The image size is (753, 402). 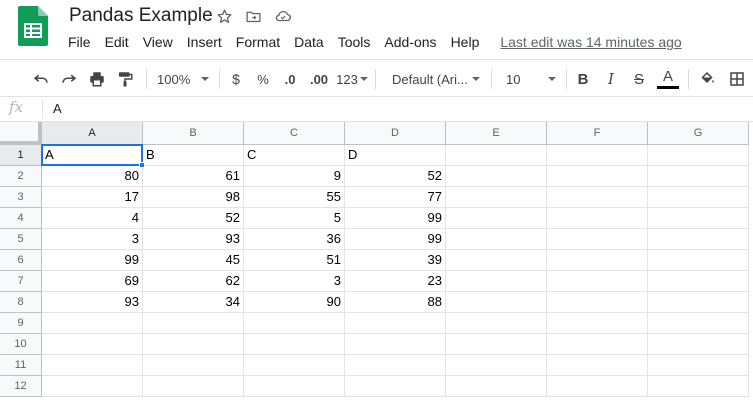 What do you see at coordinates (698, 302) in the screenshot?
I see `cell-g8` at bounding box center [698, 302].